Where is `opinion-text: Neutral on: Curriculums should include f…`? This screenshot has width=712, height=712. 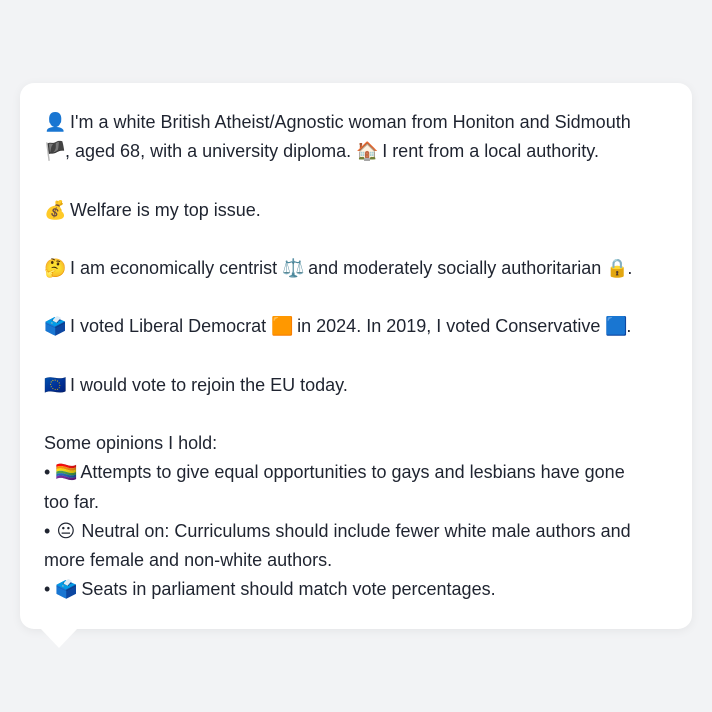 opinion-text: Neutral on: Curriculums should include f… is located at coordinates (356, 530).